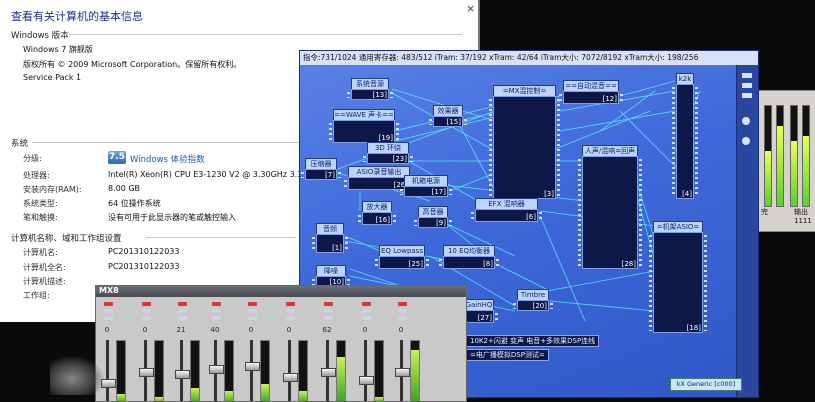 Image resolution: width=815 pixels, height=402 pixels. Describe the element at coordinates (678, 277) in the screenshot. I see `dsp-block: =机架ASIO=[18]` at that location.